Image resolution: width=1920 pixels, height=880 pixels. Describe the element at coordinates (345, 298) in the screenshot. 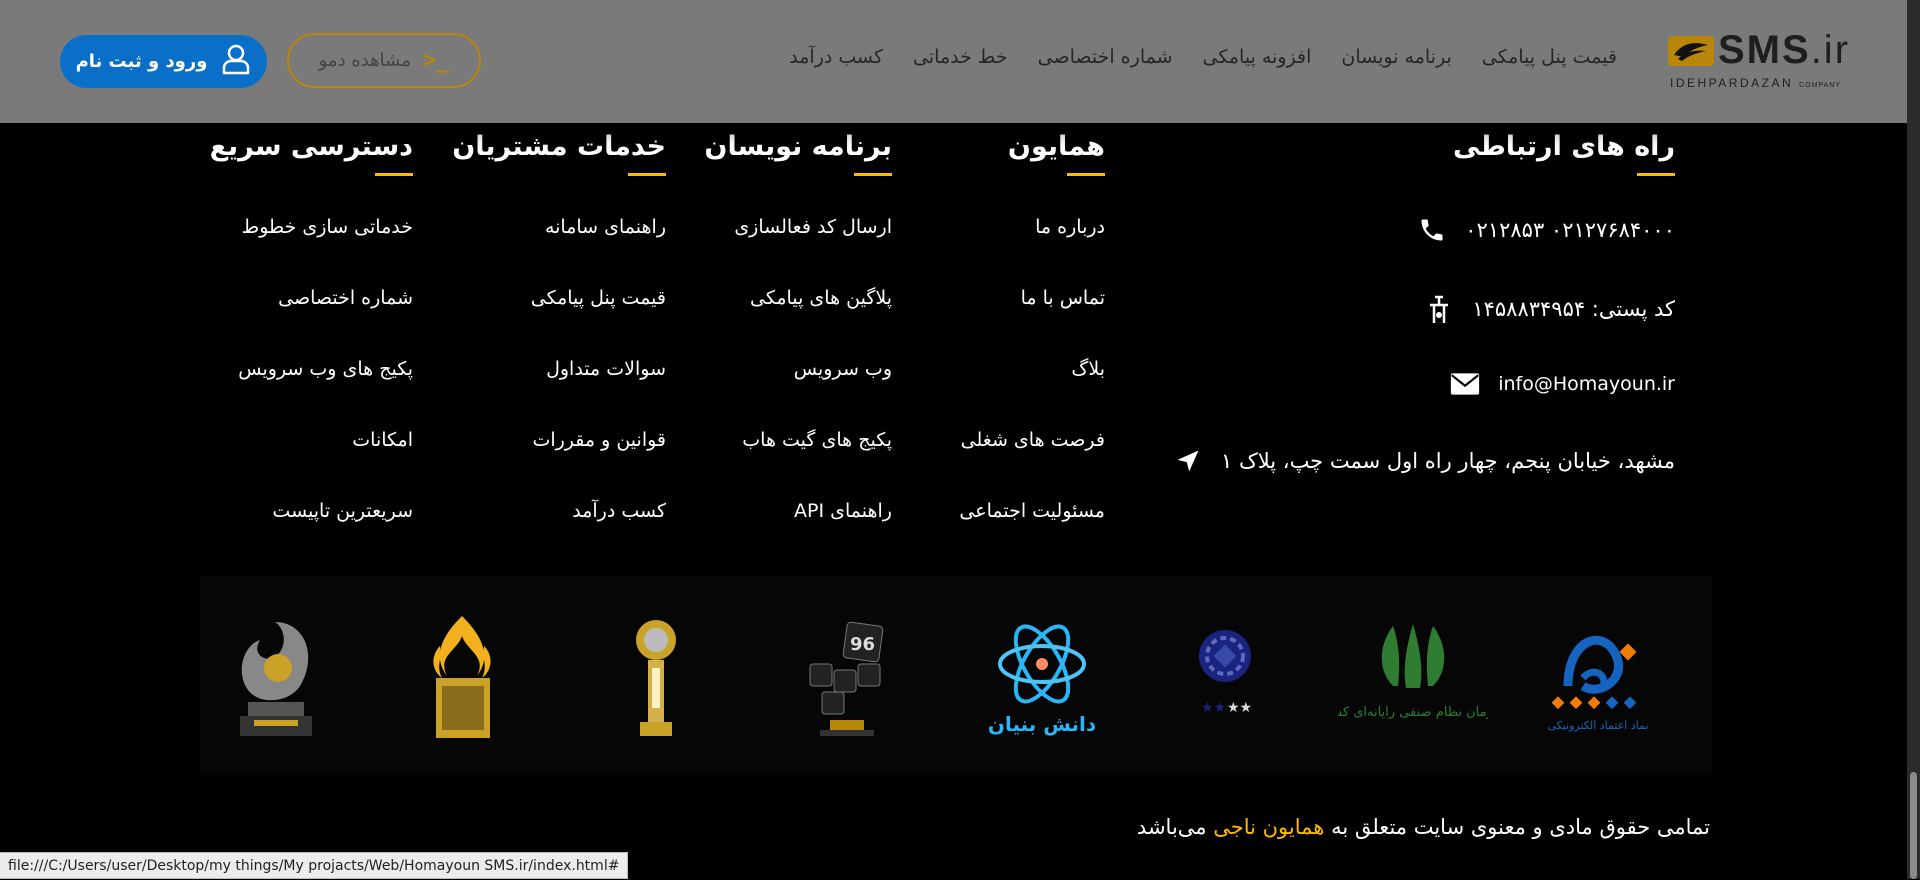

I see `footer-link-dedicated-number: شماره اختصاصی` at that location.